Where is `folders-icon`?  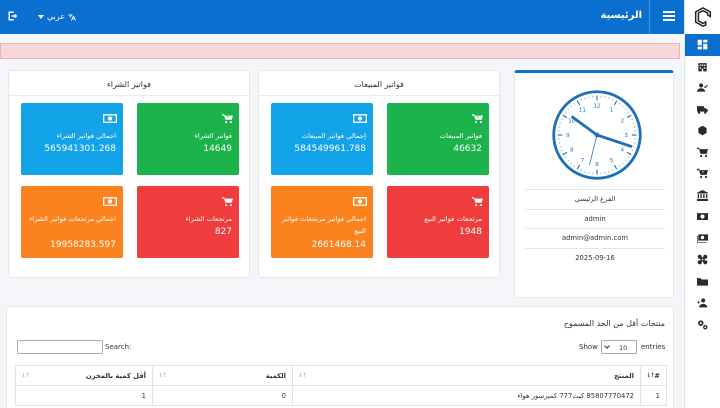
folders-icon is located at coordinates (702, 281).